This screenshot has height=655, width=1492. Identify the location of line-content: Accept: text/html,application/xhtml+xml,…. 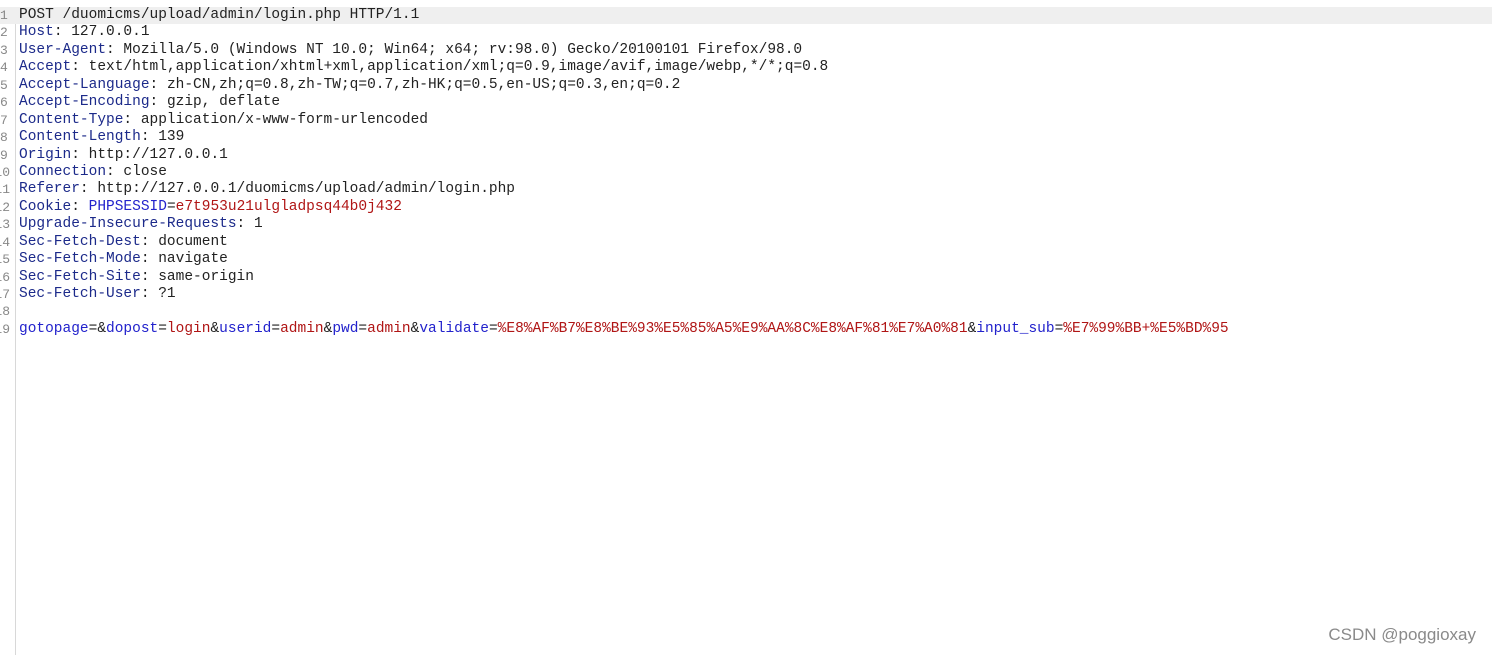
(423, 67).